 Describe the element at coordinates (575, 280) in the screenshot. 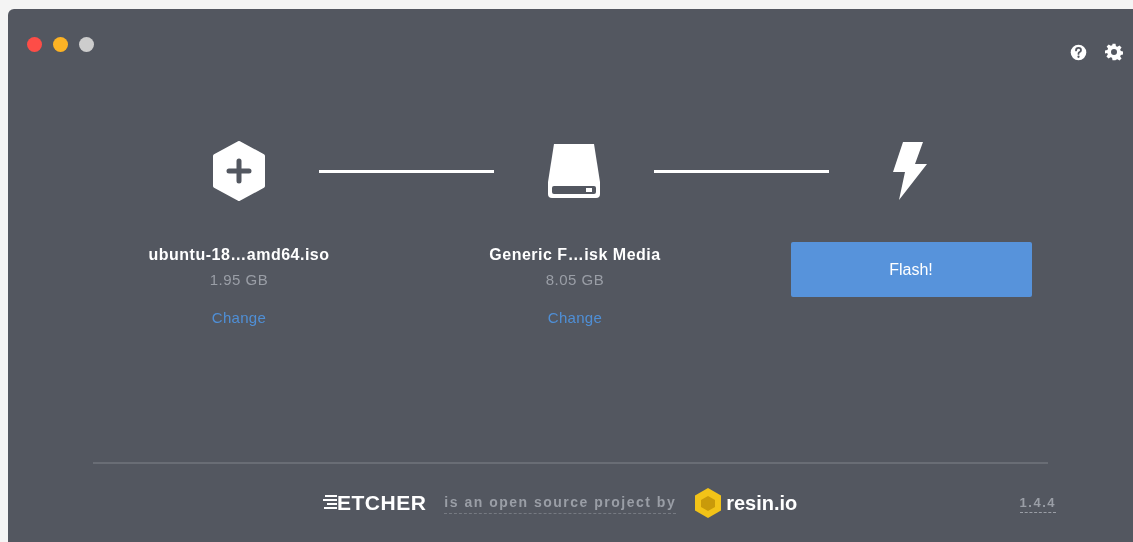

I see `step-size: 8.05 GB` at that location.